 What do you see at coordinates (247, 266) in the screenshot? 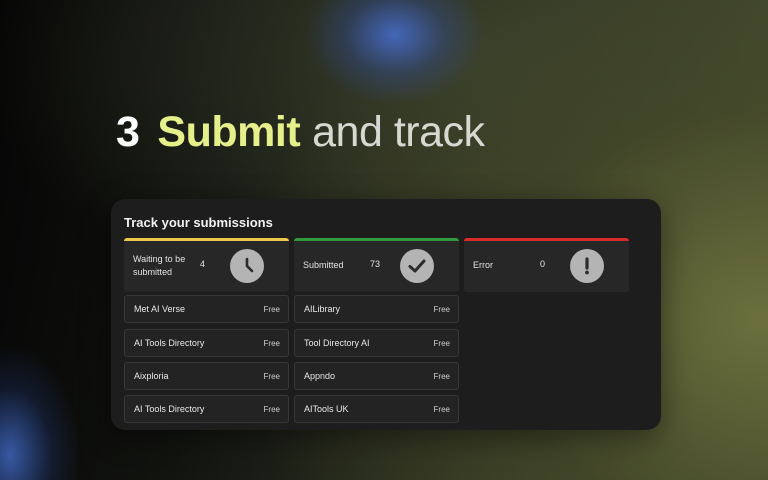
I see `clock-icon` at bounding box center [247, 266].